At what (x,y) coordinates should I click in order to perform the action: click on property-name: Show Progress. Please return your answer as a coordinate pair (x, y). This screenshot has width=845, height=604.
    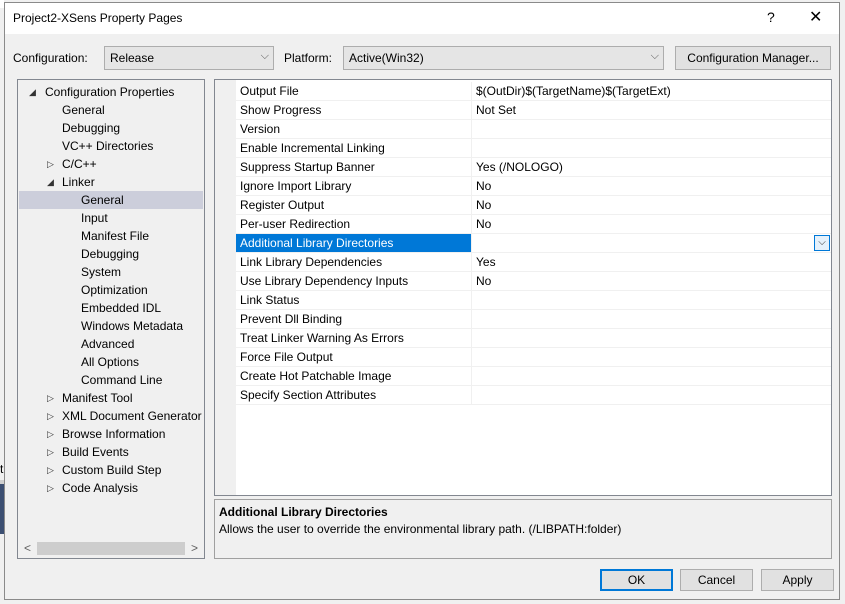
    Looking at the image, I should click on (354, 110).